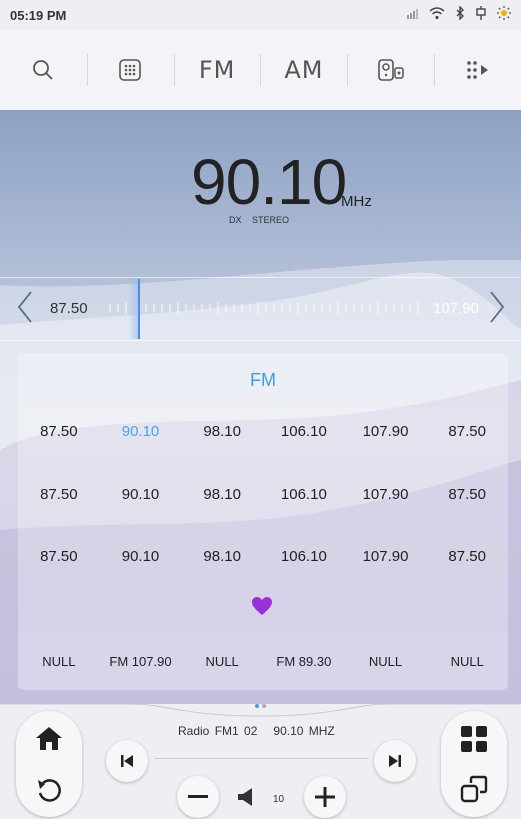 The image size is (521, 819). I want to click on multiwindow-button, so click(474, 791).